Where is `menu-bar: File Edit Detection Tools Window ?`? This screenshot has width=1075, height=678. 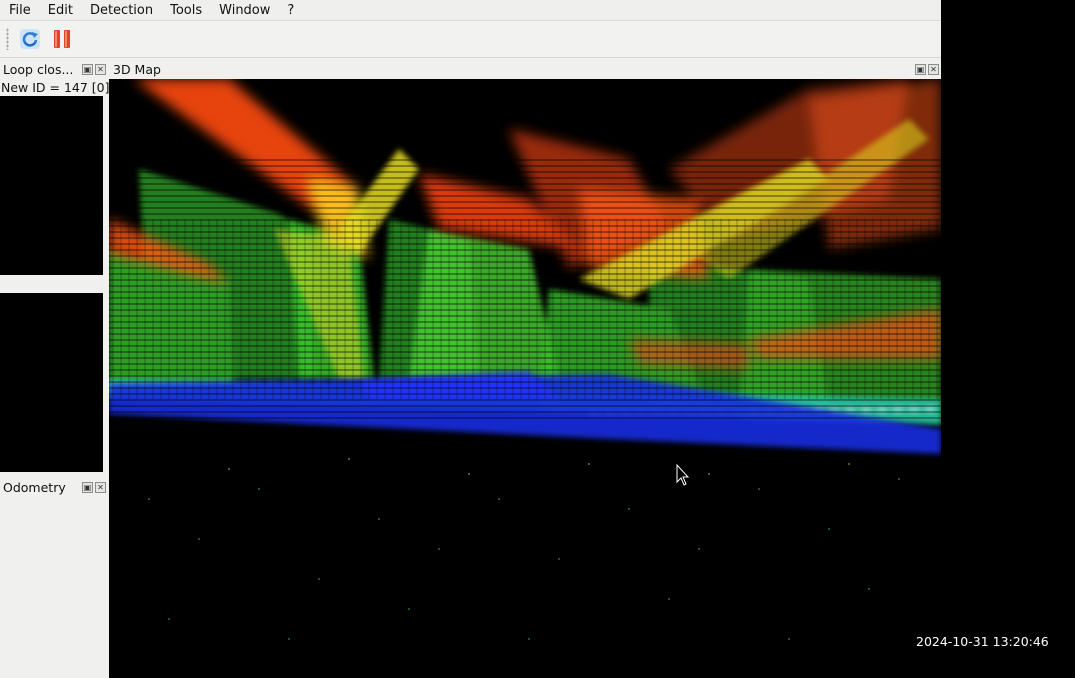
menu-bar: File Edit Detection Tools Window ? is located at coordinates (470, 10).